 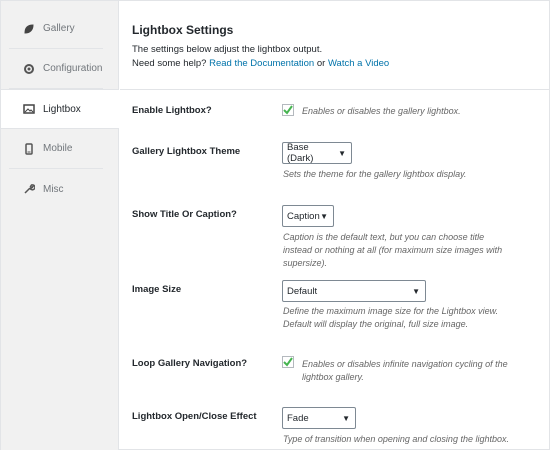 What do you see at coordinates (335, 89) in the screenshot?
I see `divider` at bounding box center [335, 89].